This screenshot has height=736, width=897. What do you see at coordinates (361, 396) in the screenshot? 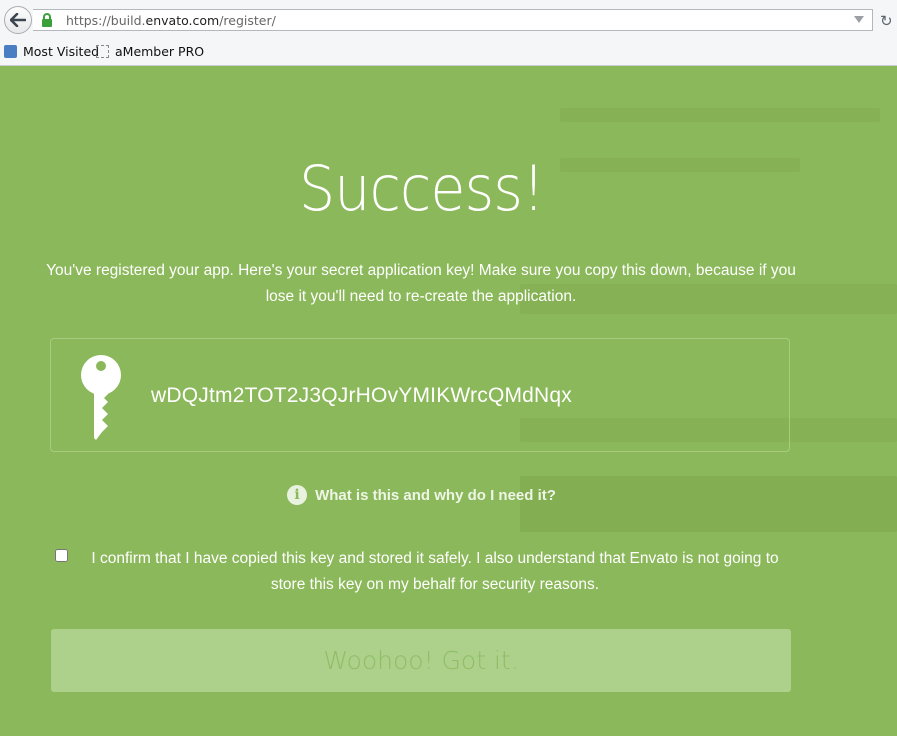
I see `api-key-value: wDQJtm2TOT2J3QJrHOvYMIKWrcQMdNqx` at bounding box center [361, 396].